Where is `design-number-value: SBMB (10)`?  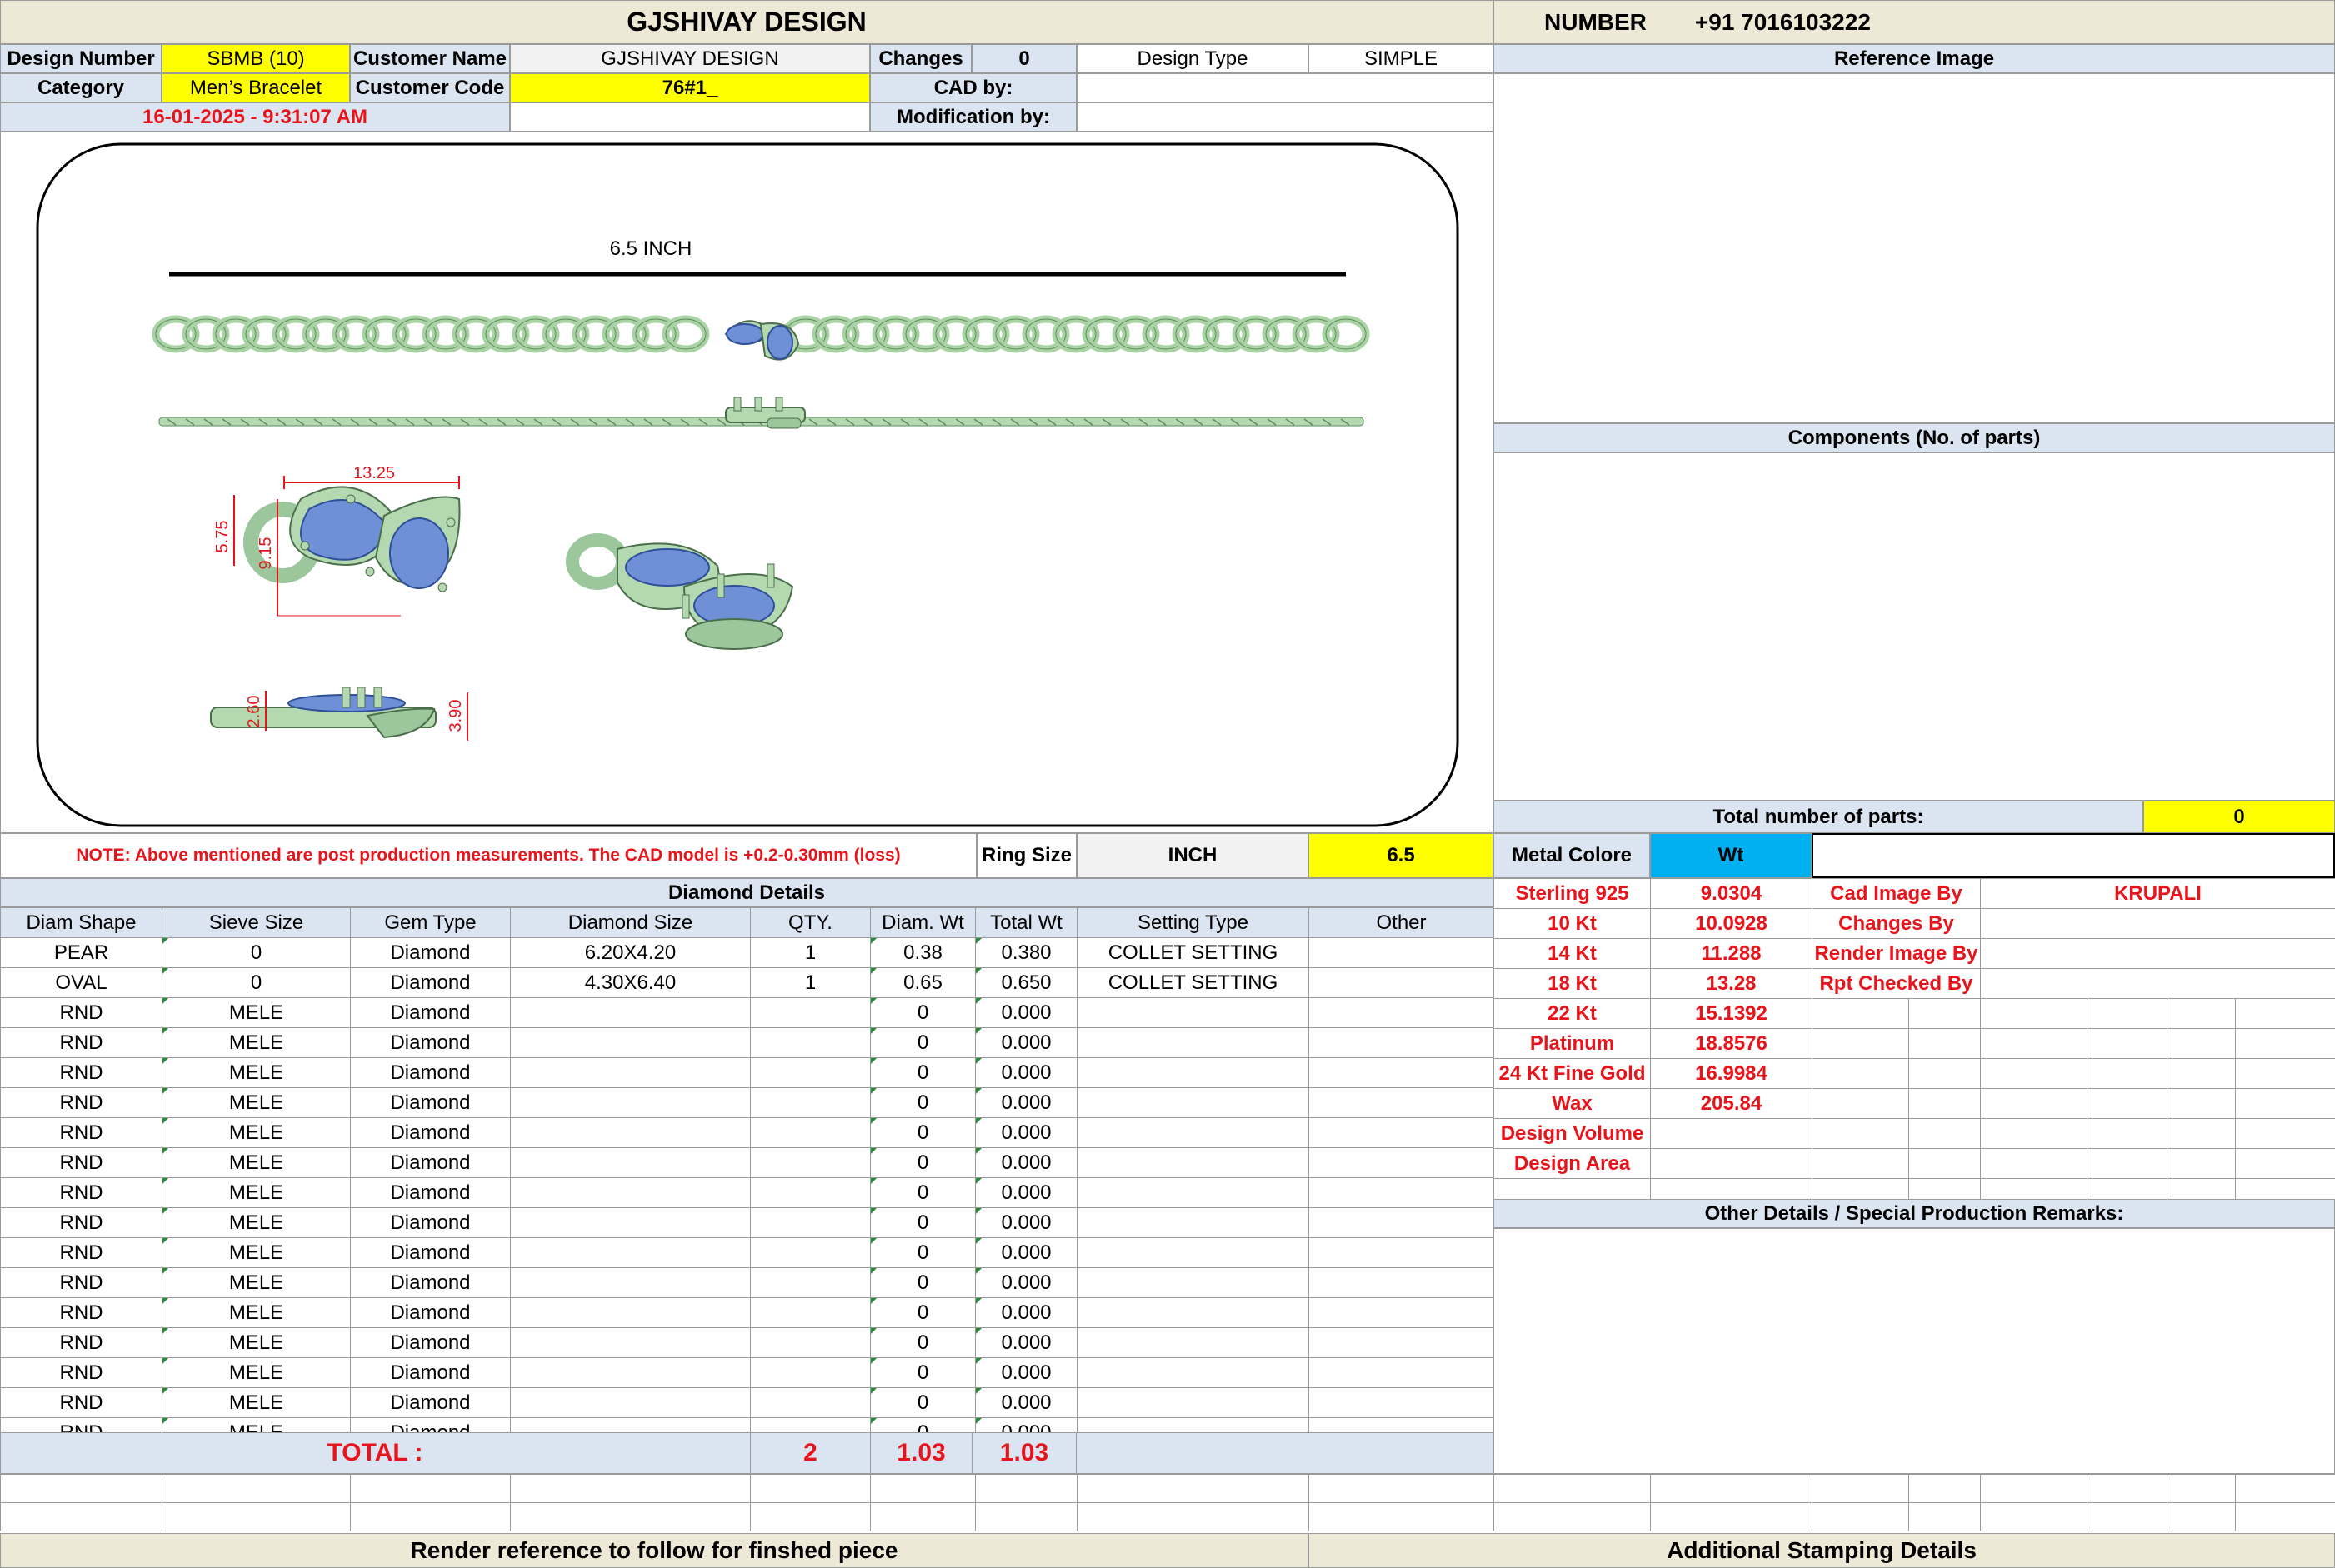
design-number-value: SBMB (10) is located at coordinates (256, 58).